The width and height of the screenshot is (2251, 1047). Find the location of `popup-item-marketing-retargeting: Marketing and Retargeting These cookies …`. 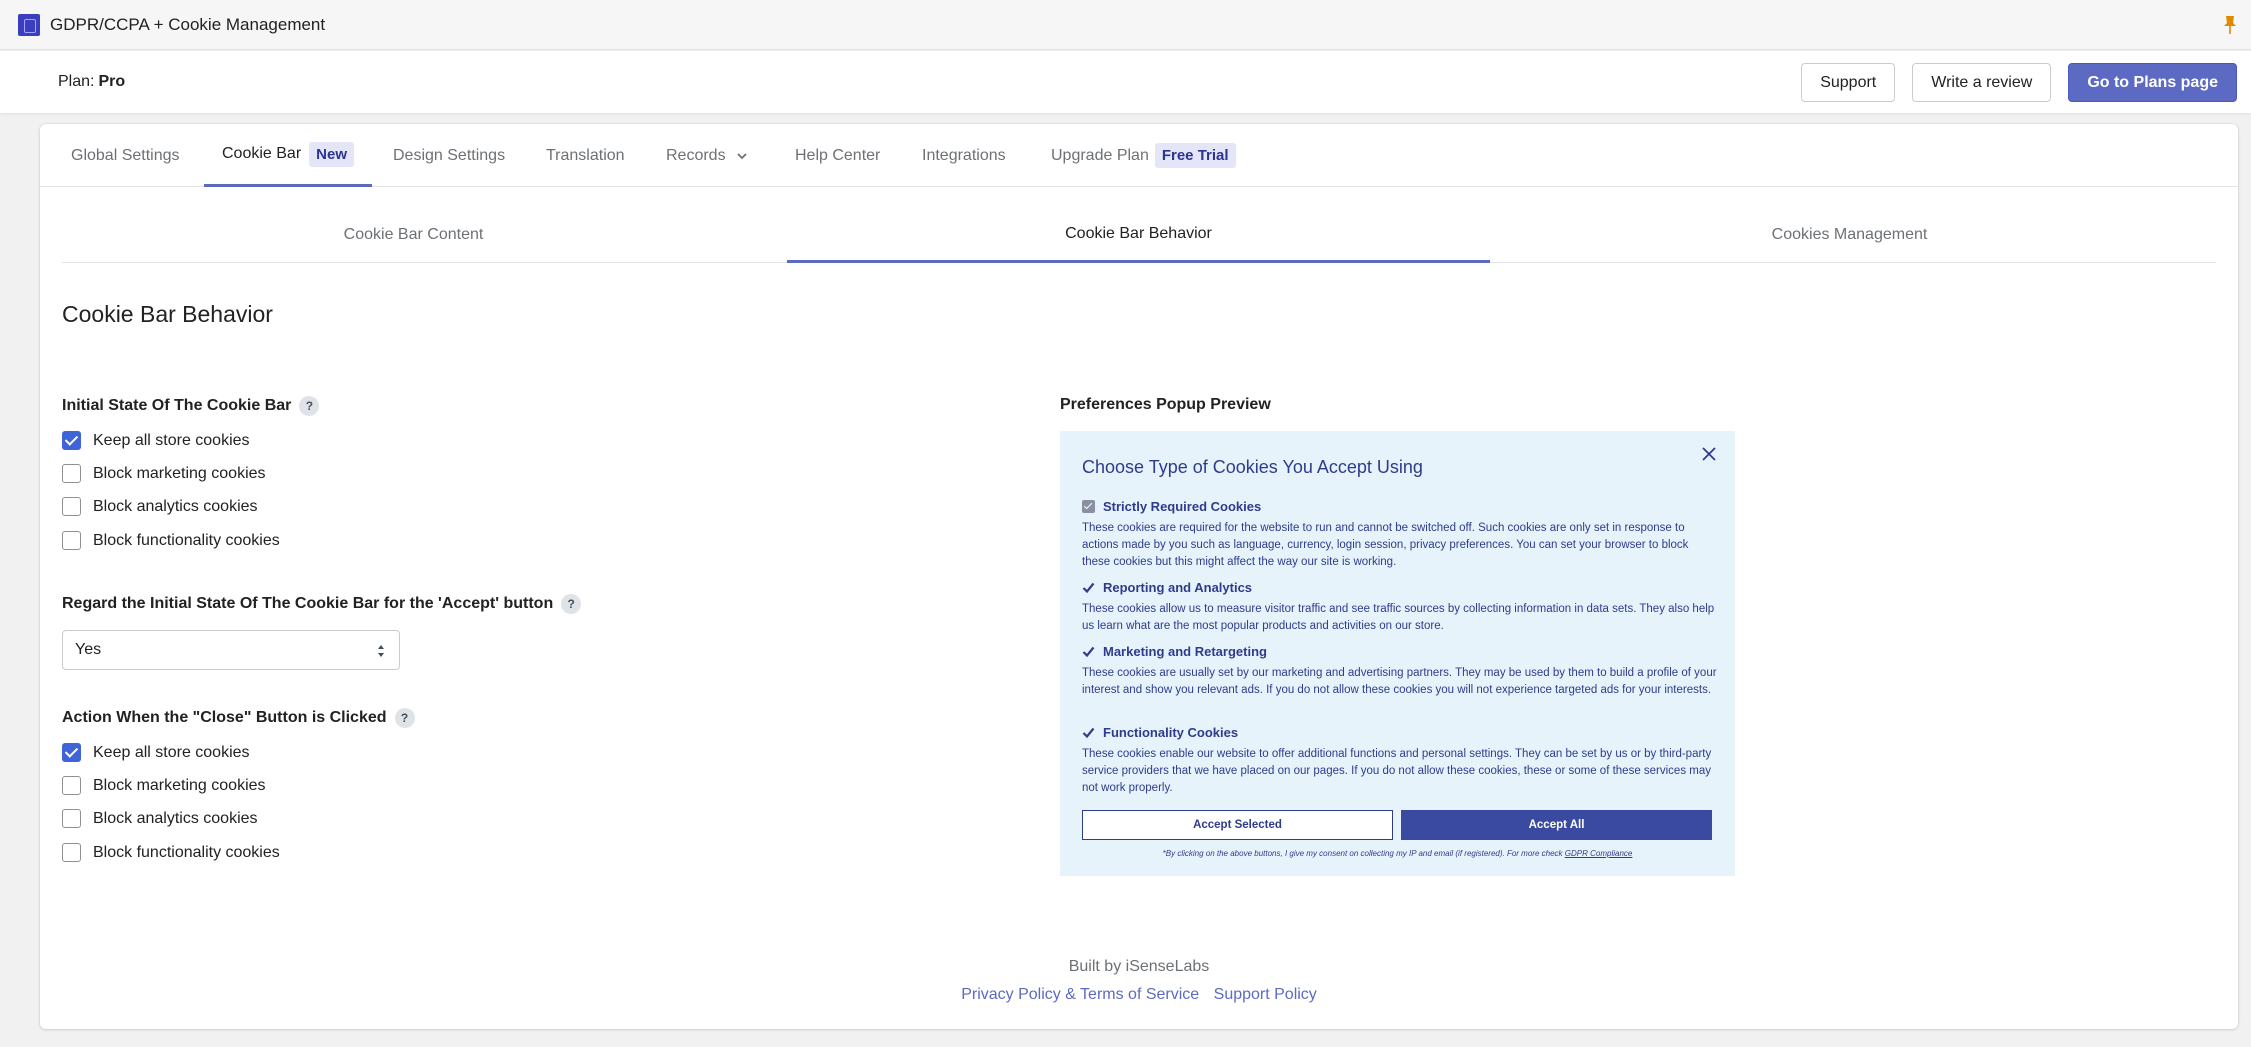

popup-item-marketing-retargeting: Marketing and Retargeting These cookies … is located at coordinates (1399, 671).